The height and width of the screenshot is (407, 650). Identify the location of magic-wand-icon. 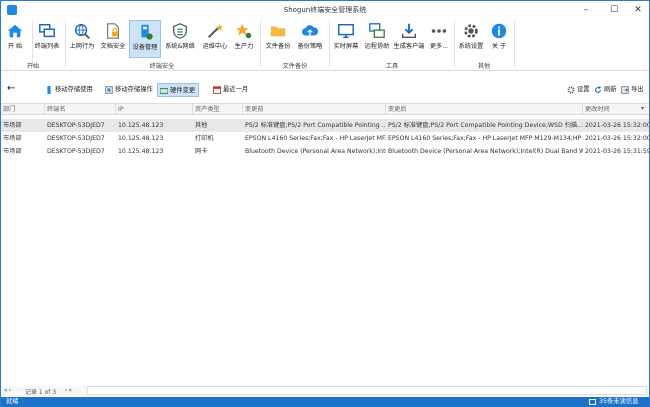
(215, 31).